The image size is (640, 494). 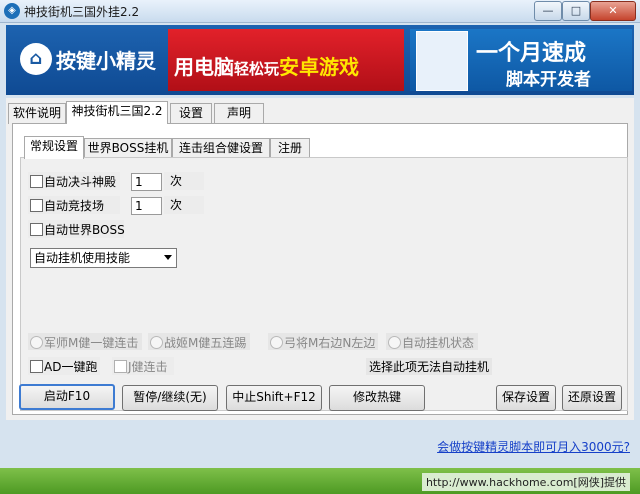 I want to click on radio-auto-status, so click(x=394, y=342).